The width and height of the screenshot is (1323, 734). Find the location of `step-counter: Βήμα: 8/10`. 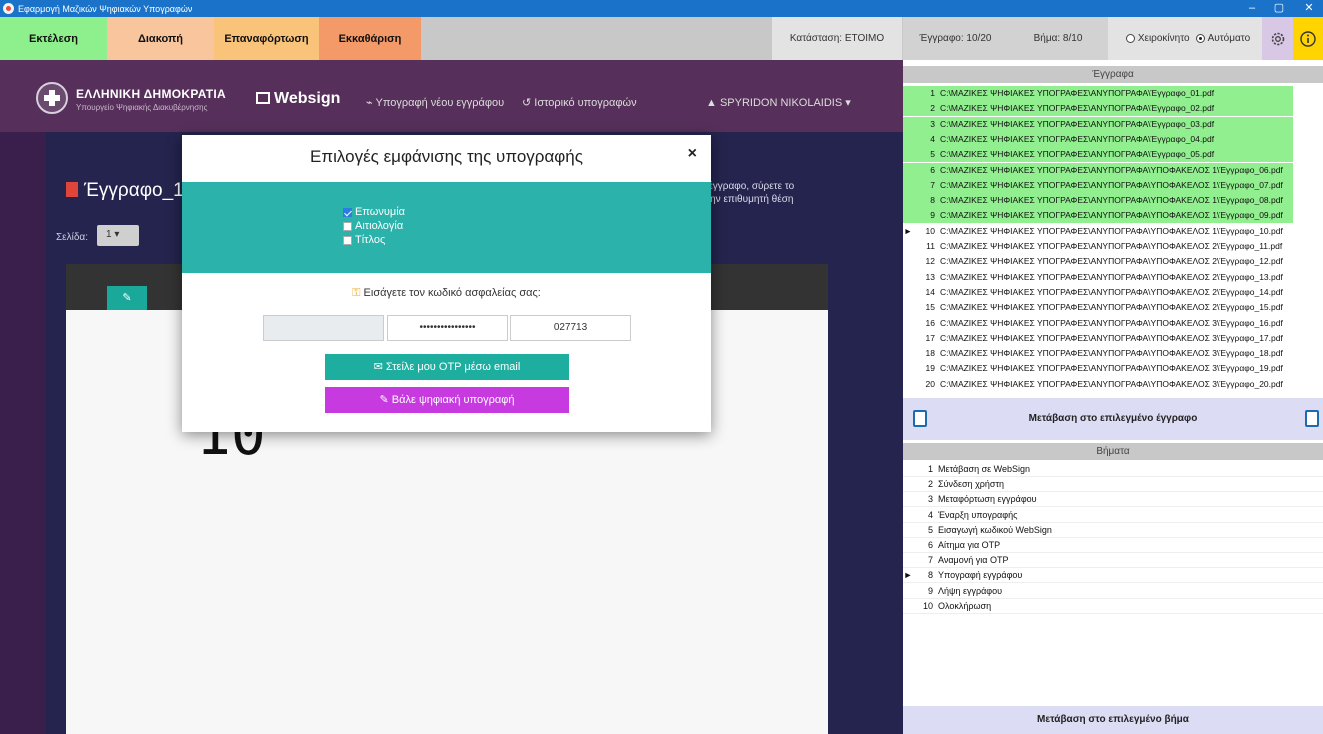

step-counter: Βήμα: 8/10 is located at coordinates (1058, 38).